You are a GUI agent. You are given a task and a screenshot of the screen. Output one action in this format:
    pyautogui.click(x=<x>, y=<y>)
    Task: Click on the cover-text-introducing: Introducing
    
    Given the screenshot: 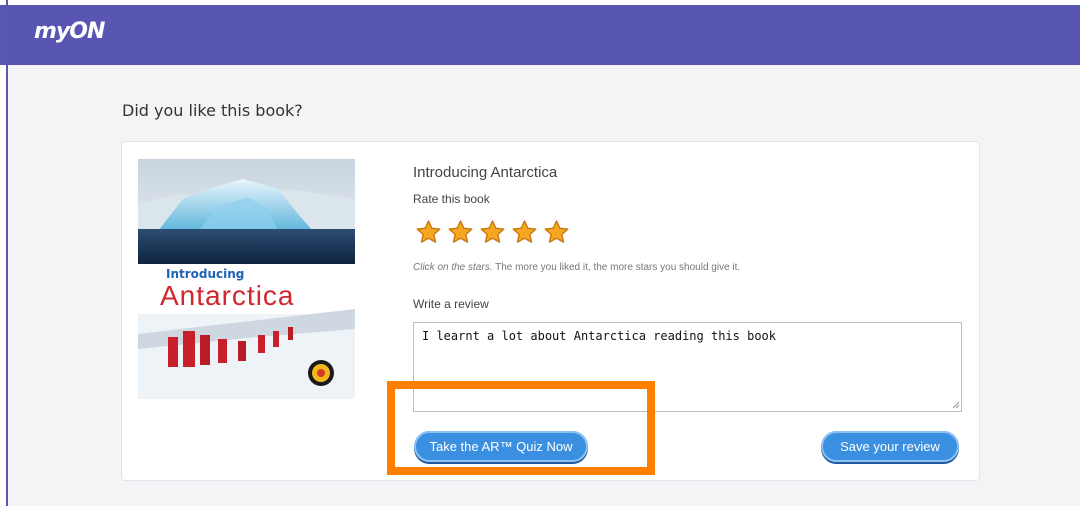 What is the action you would take?
    pyautogui.click(x=205, y=274)
    